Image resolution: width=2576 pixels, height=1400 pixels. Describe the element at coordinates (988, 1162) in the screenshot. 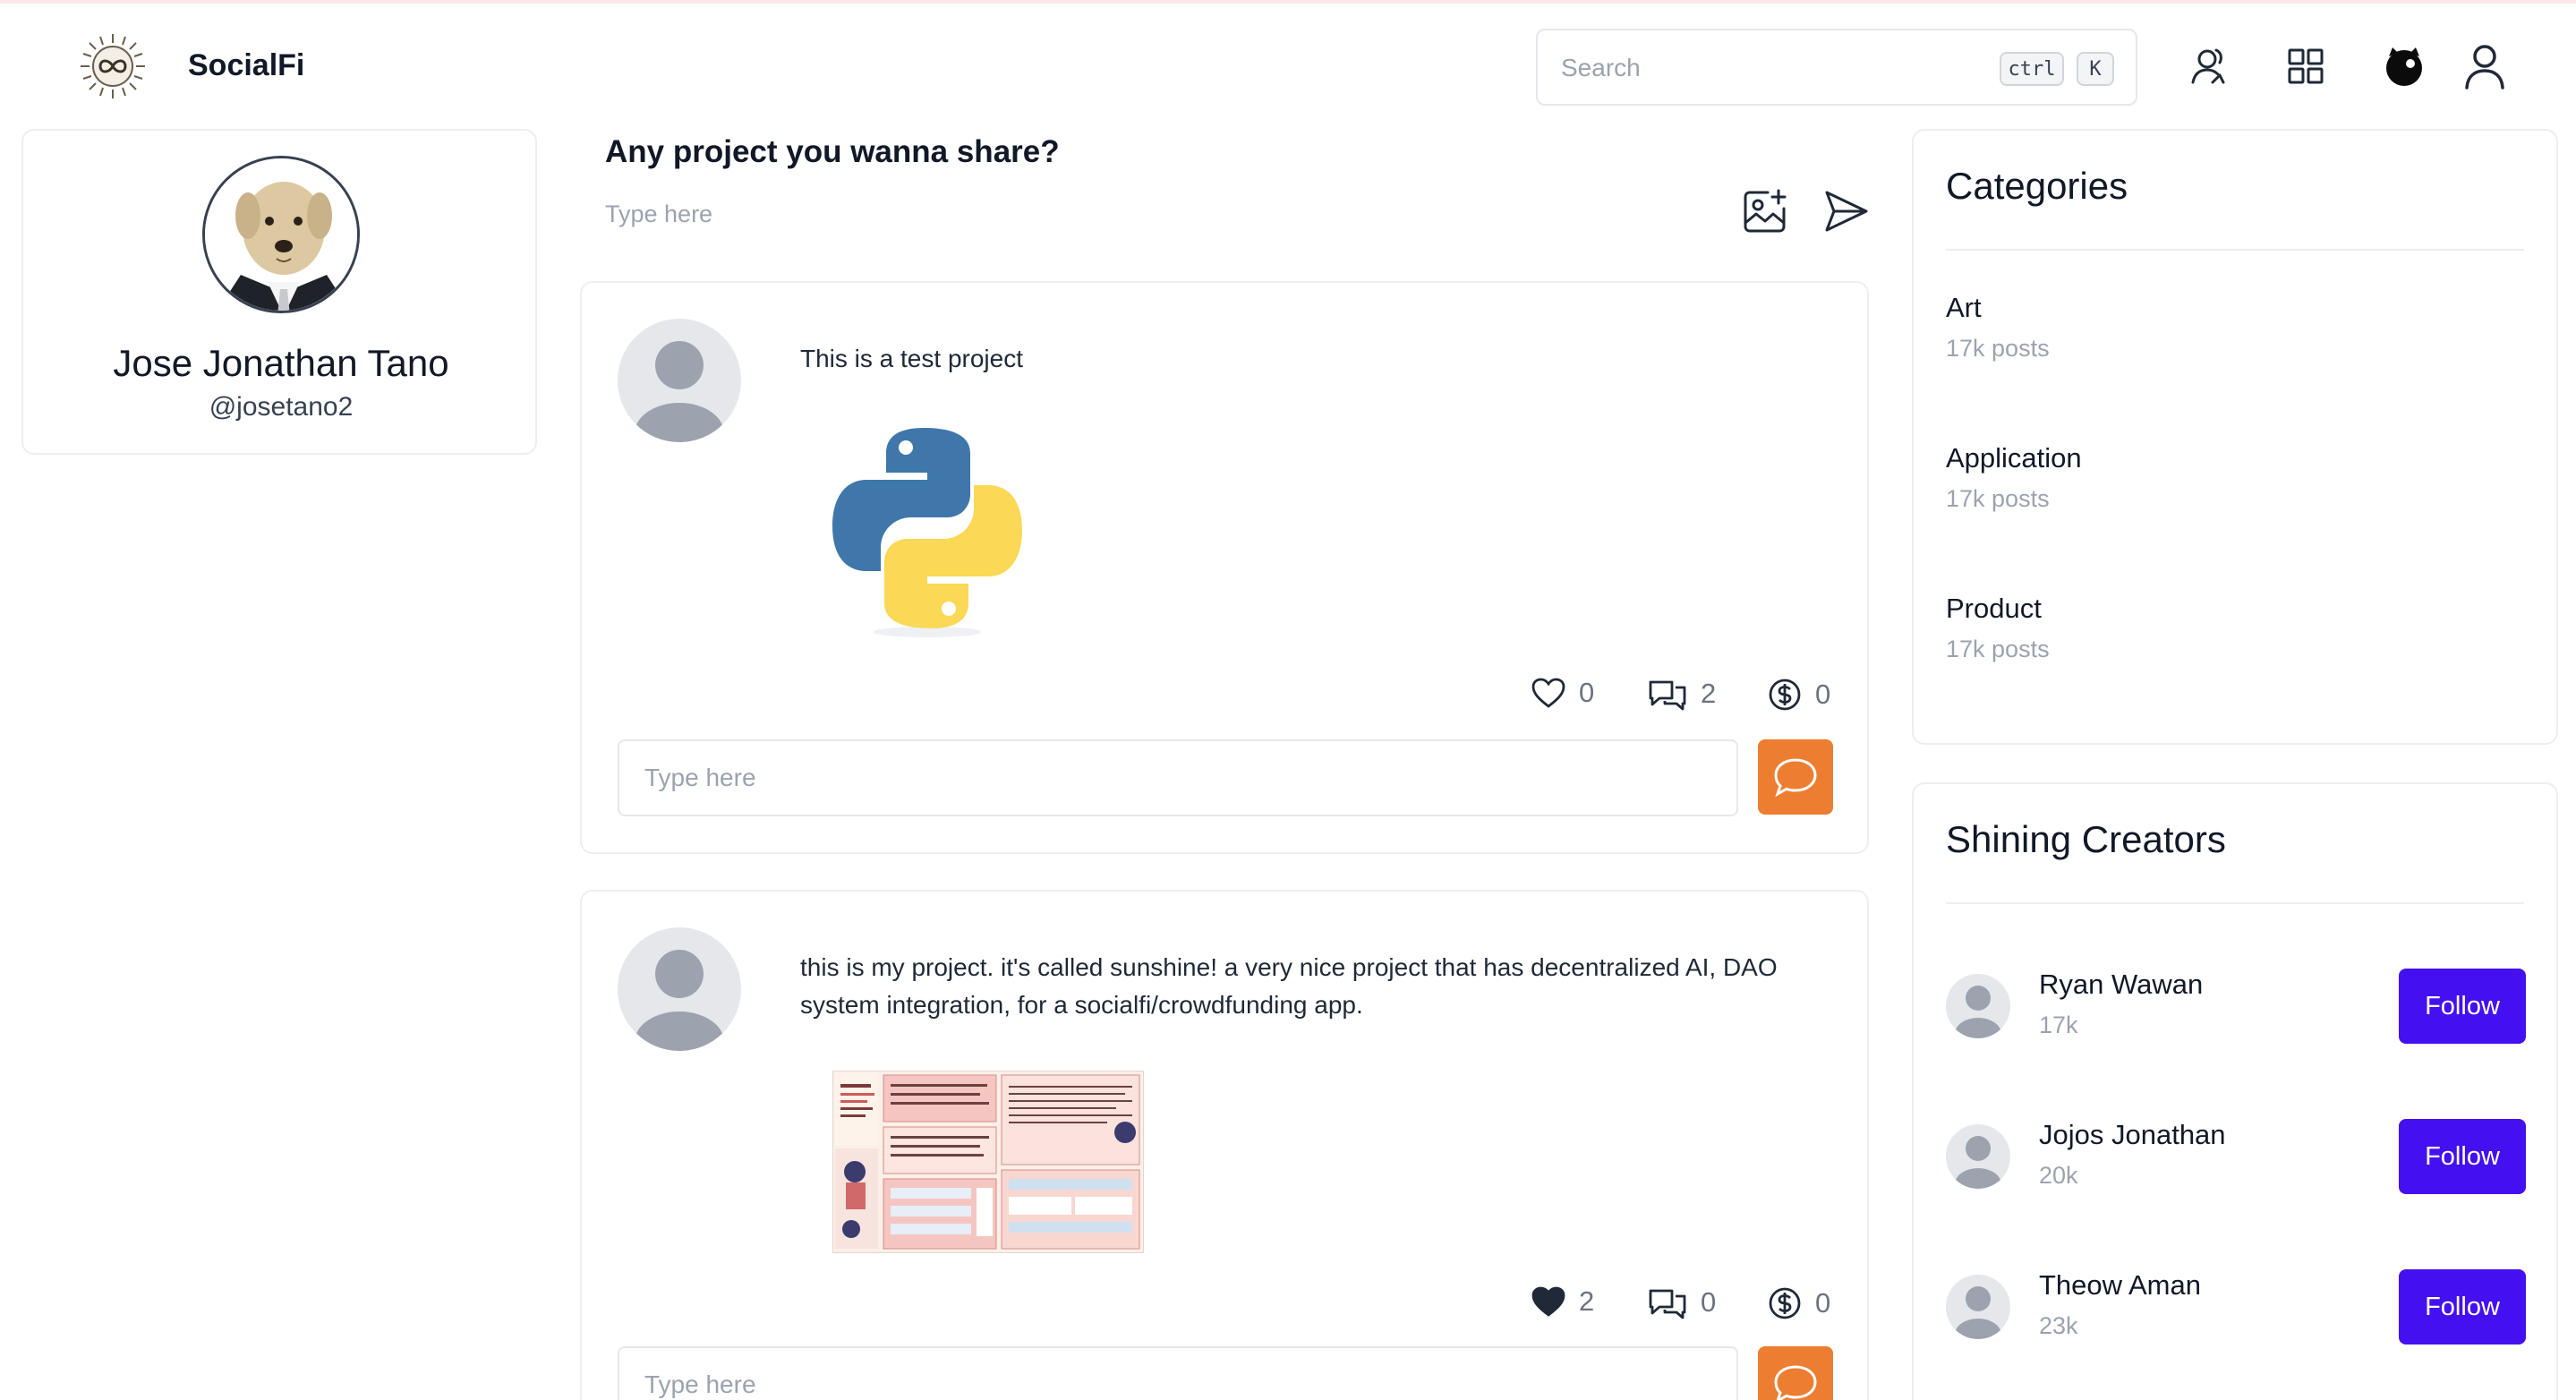

I see `project-poster-image` at that location.